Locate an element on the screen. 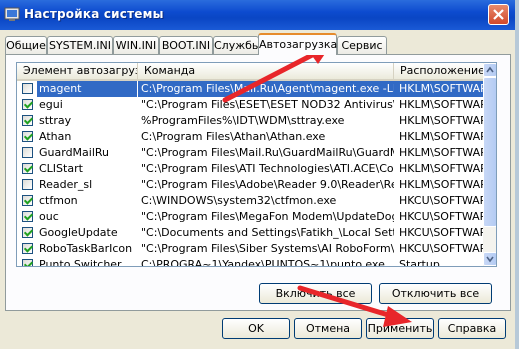 The height and width of the screenshot is (349, 519). apply-button: Применить is located at coordinates (400, 328).